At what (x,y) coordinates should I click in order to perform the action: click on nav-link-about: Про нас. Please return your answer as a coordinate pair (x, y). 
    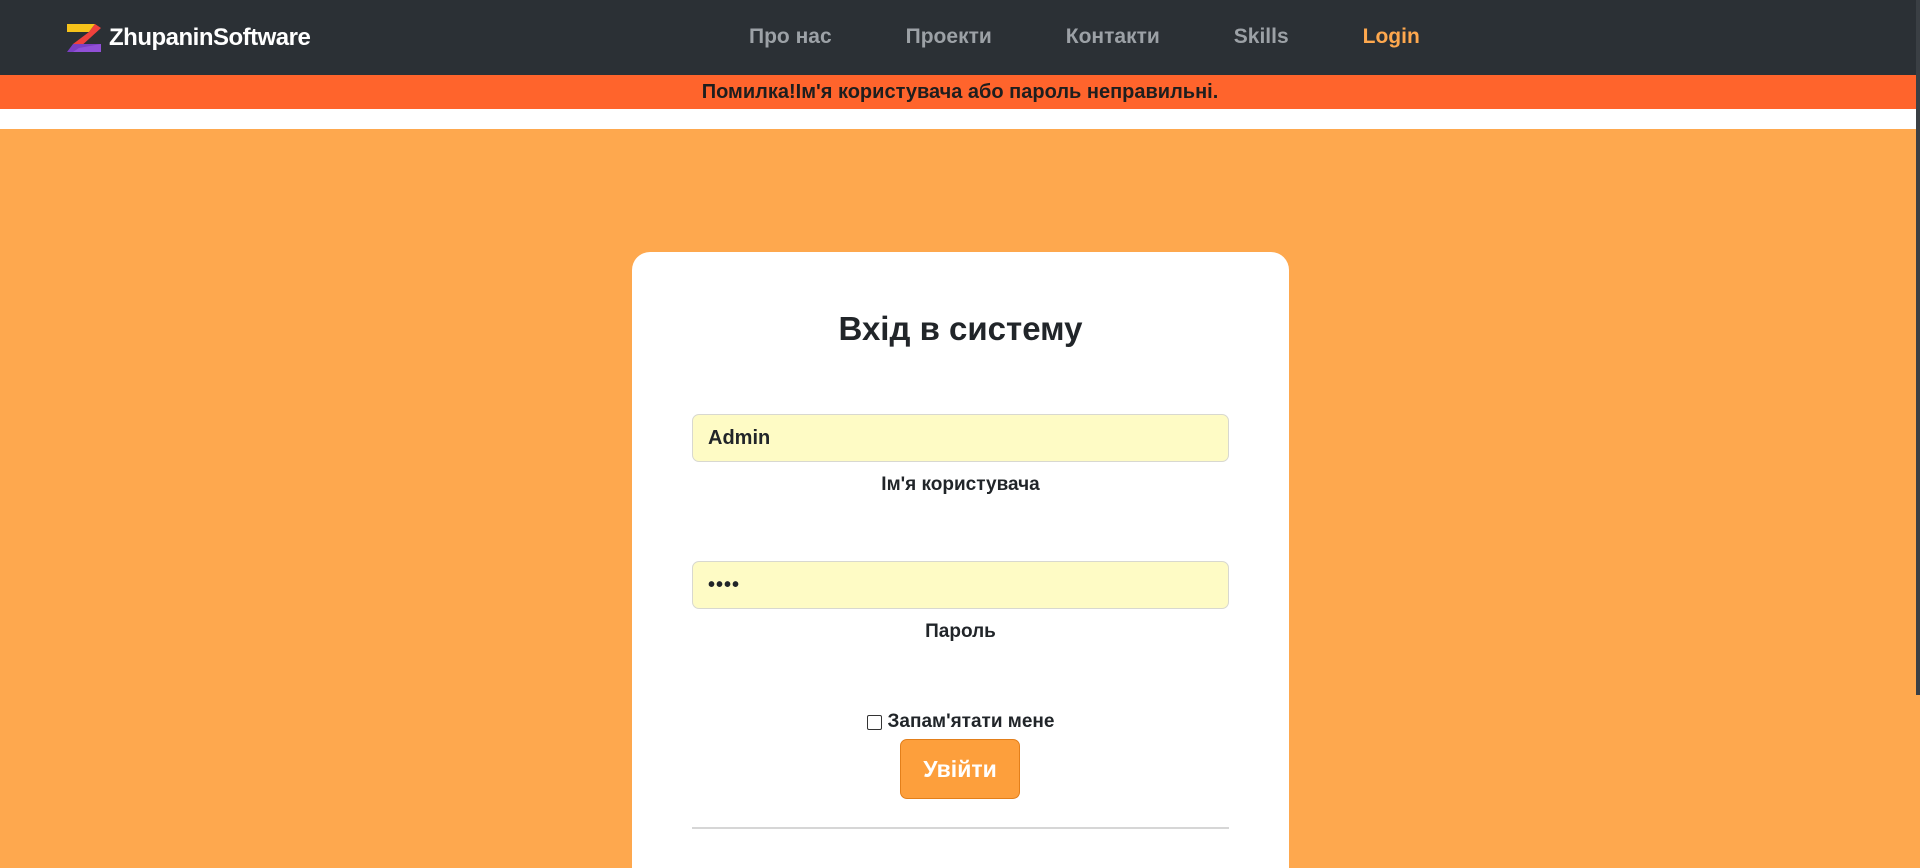
    Looking at the image, I should click on (790, 37).